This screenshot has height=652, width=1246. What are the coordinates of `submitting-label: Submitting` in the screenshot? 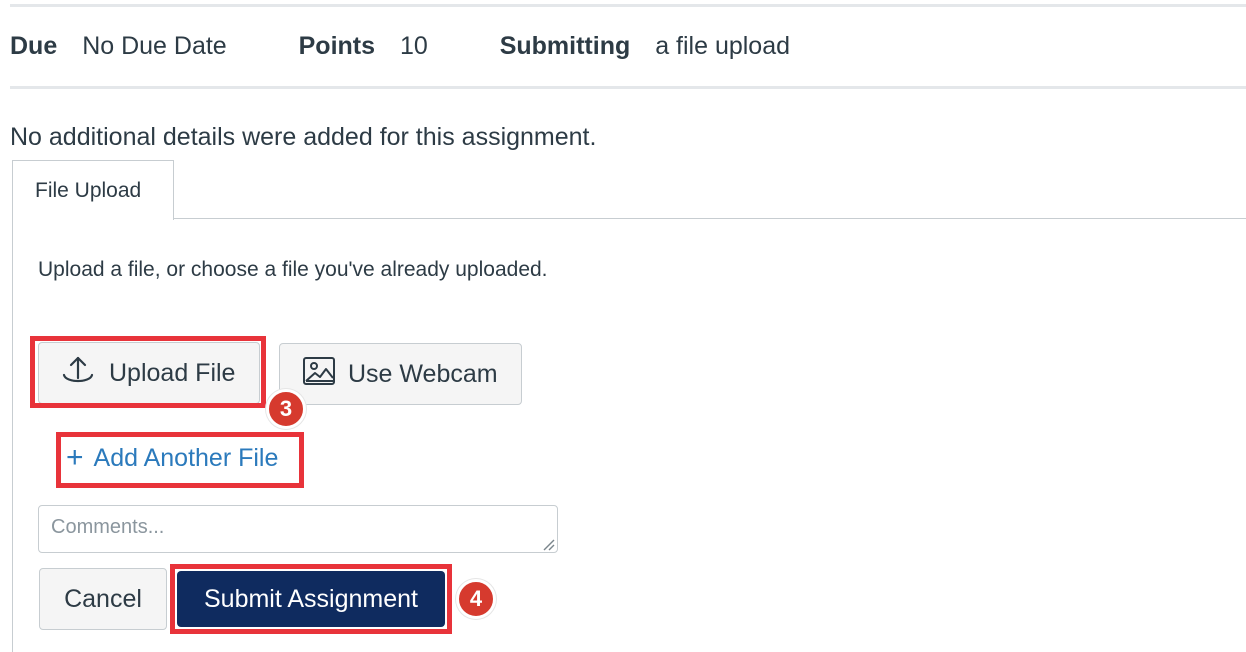 It's located at (565, 46).